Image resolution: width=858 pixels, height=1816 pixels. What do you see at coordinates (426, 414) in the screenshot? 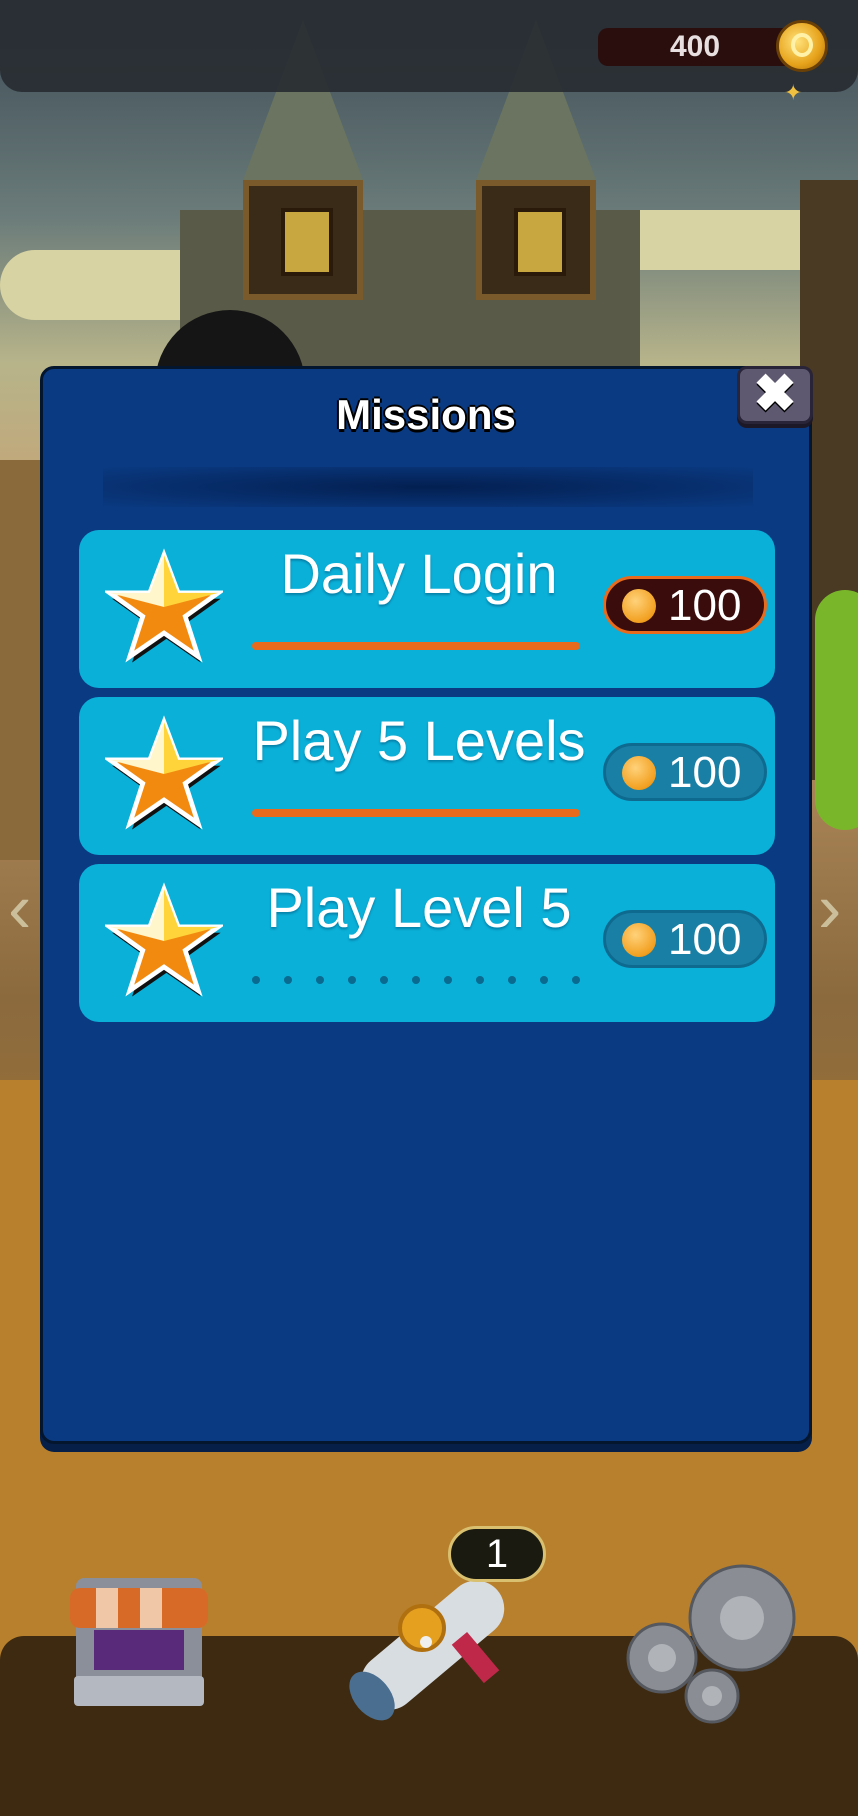
I see `dialog-title: Missions` at bounding box center [426, 414].